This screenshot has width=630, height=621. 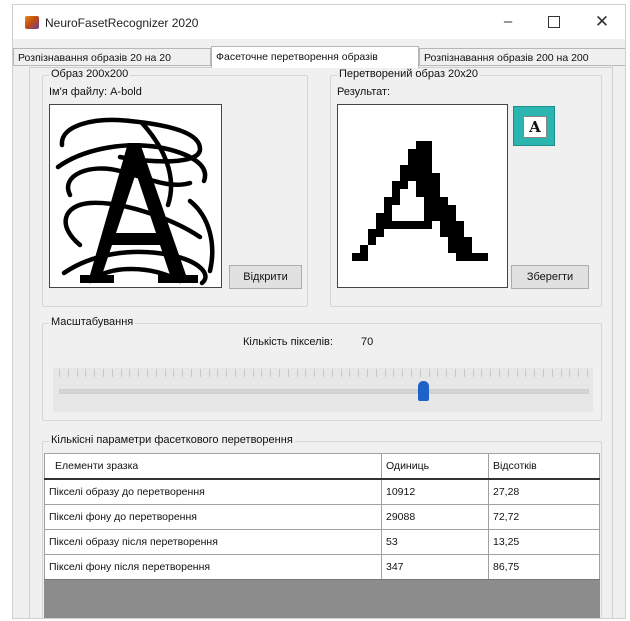 I want to click on table-header-row: Елементи зразка Одиниць Відсотків, so click(x=322, y=466).